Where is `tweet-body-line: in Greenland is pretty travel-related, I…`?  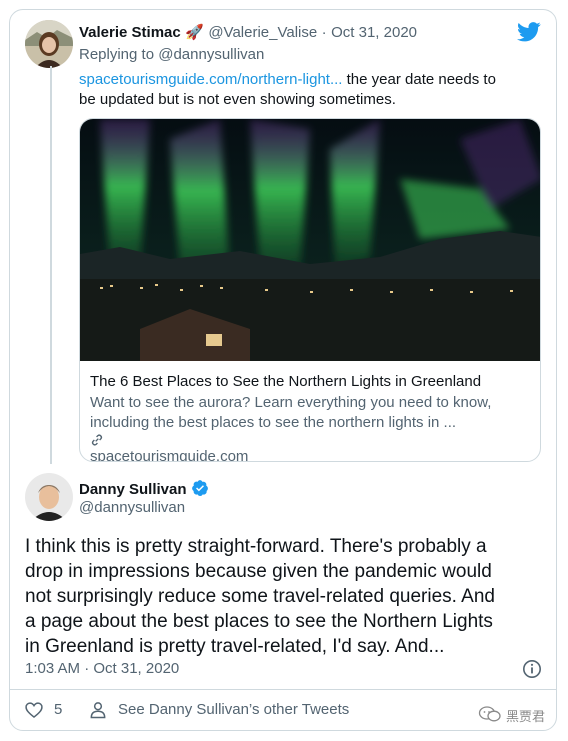 tweet-body-line: in Greenland is pretty travel-related, I… is located at coordinates (235, 646).